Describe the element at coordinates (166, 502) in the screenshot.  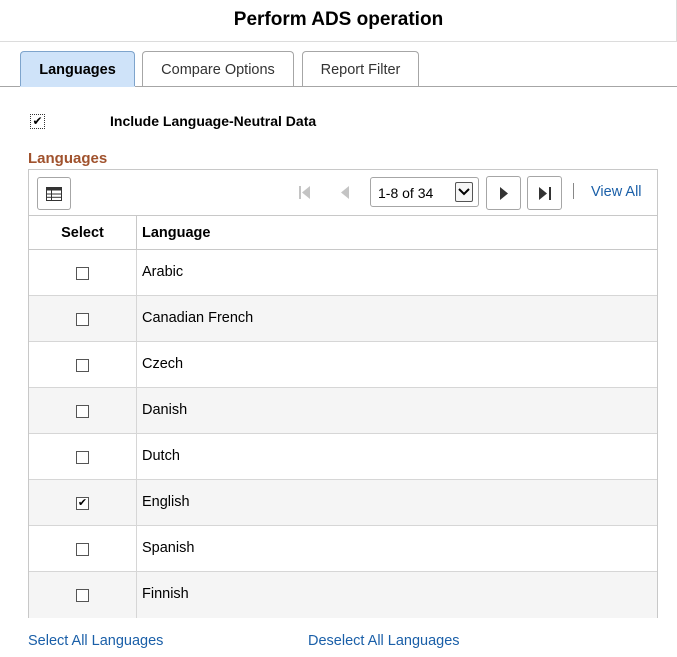
I see `language-cell: English` at that location.